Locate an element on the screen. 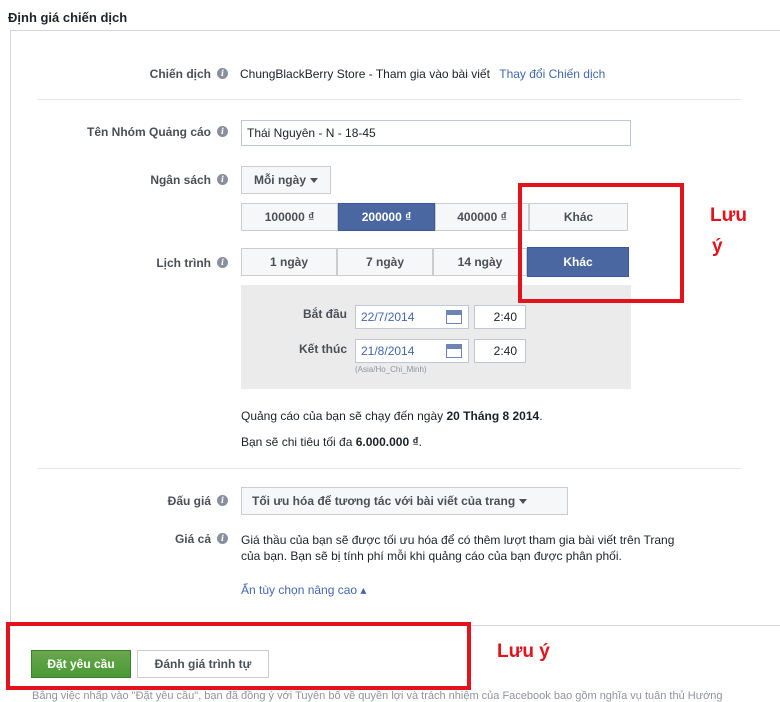 The height and width of the screenshot is (702, 780). run-end-date: 20 Tháng 8 2014 is located at coordinates (493, 416).